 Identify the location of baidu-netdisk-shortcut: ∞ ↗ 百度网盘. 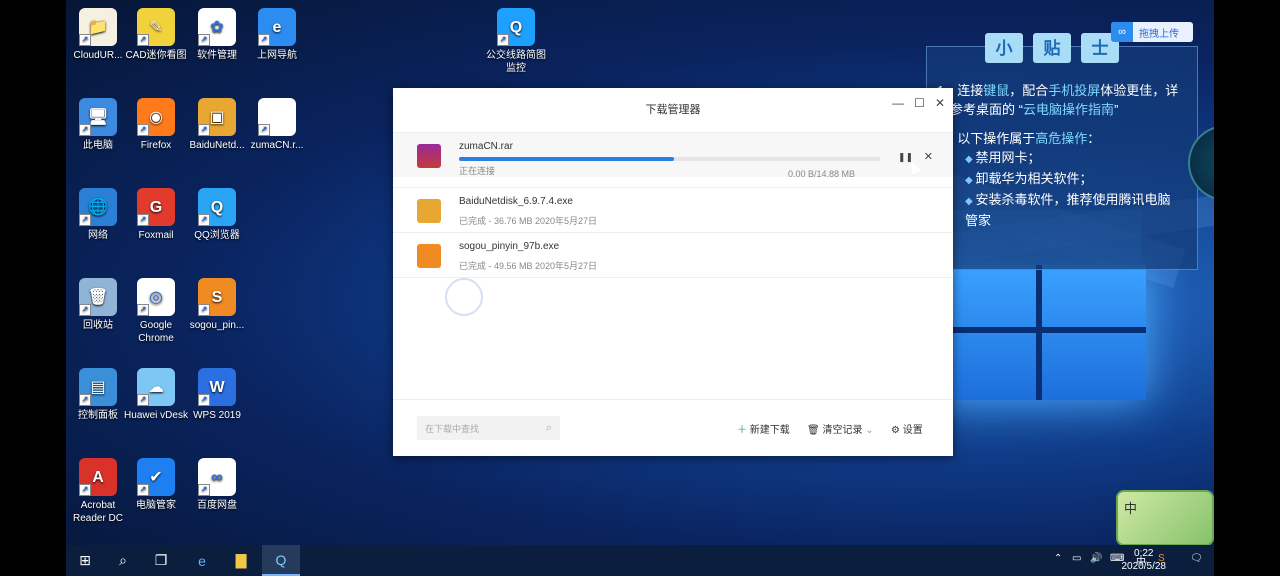
(217, 485).